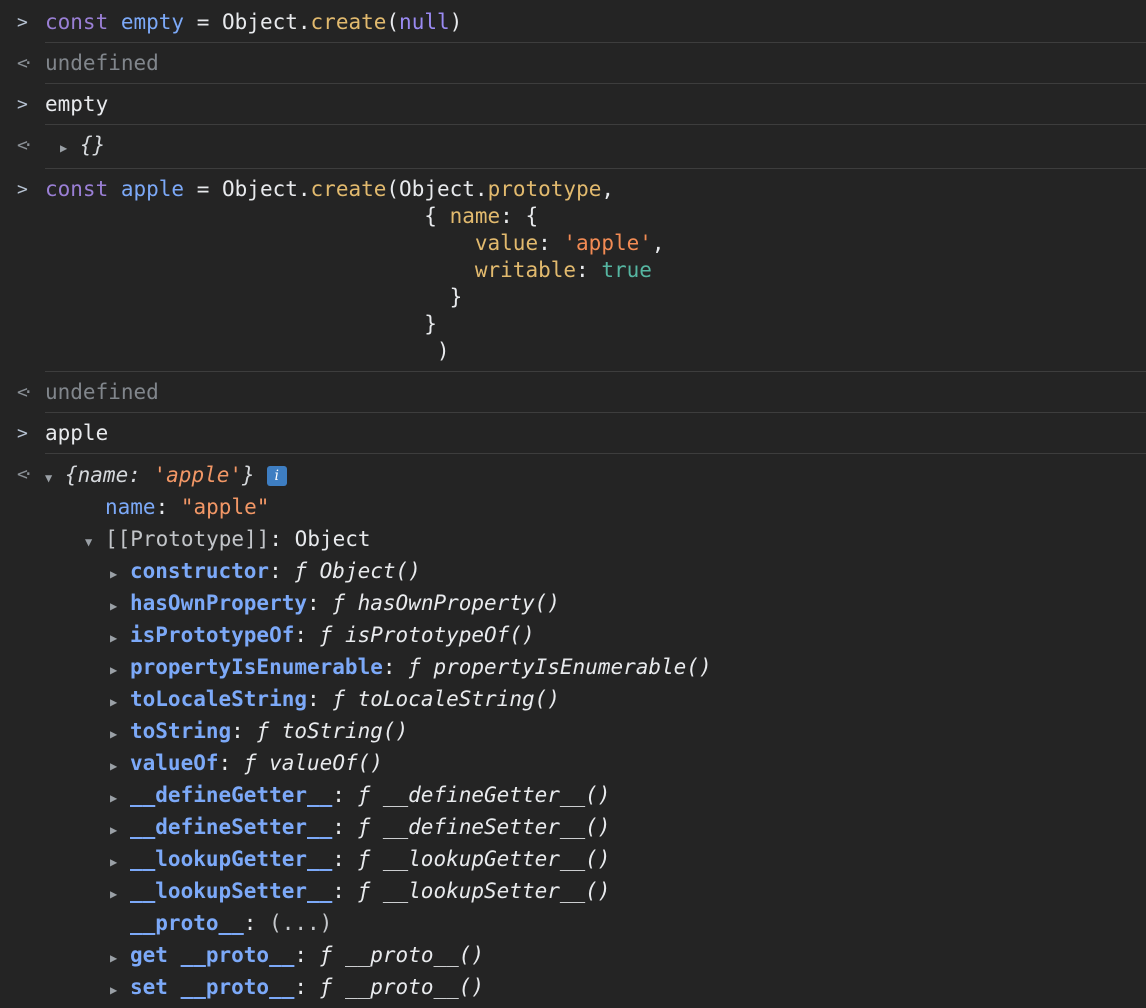  Describe the element at coordinates (595, 635) in the screenshot. I see `tree-row: ▶ isPrototypeOf: ƒ isPrototypeOf()` at that location.